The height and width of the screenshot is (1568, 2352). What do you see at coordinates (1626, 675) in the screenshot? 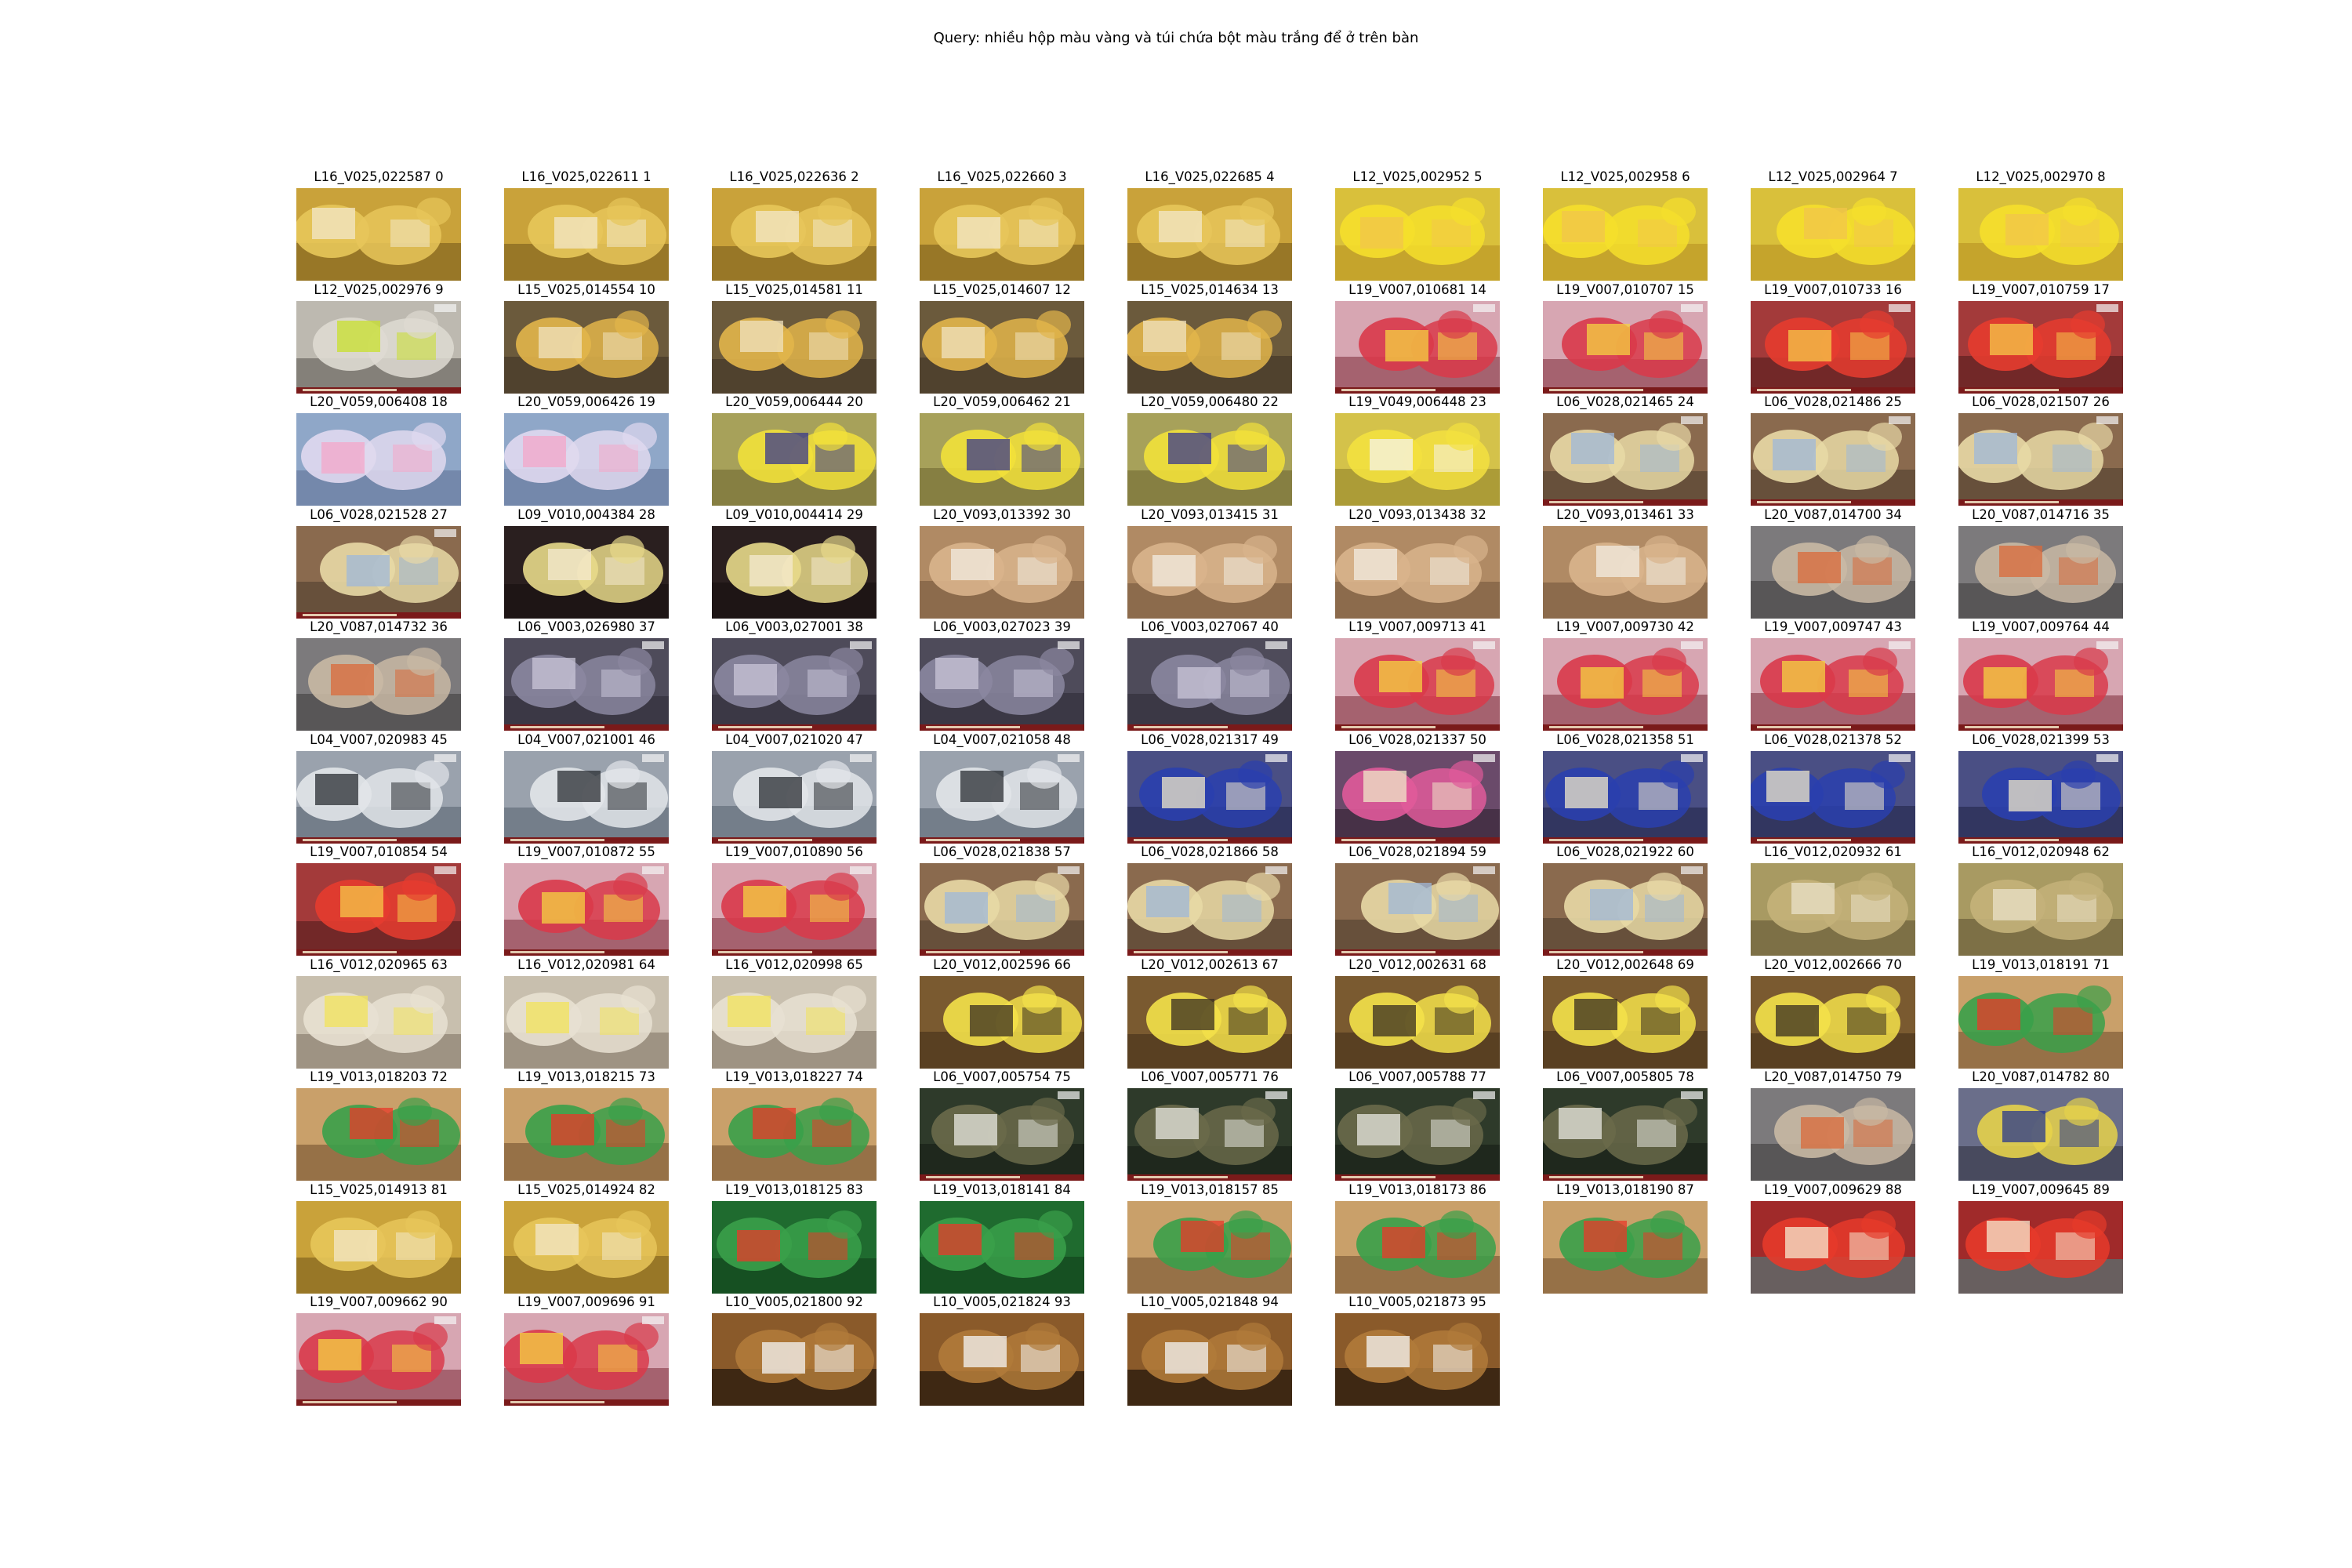
I see `thumbnail-tile: L19_V007,009730 42` at bounding box center [1626, 675].